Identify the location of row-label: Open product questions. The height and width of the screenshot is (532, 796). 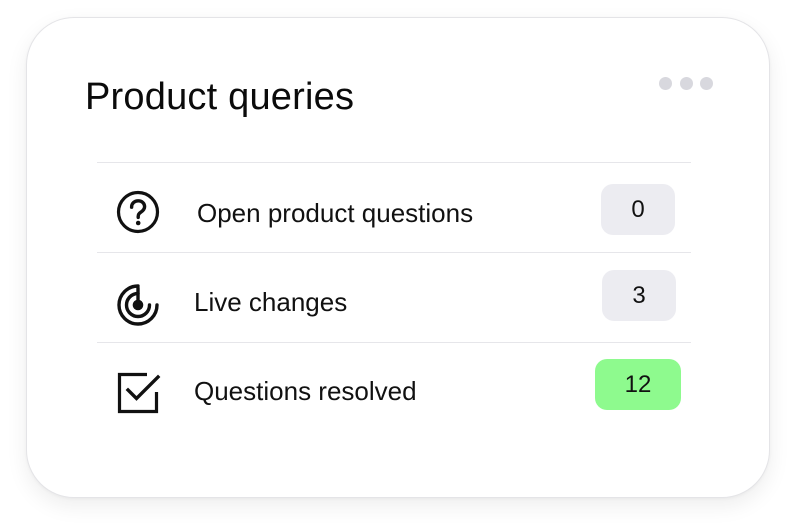
(335, 213).